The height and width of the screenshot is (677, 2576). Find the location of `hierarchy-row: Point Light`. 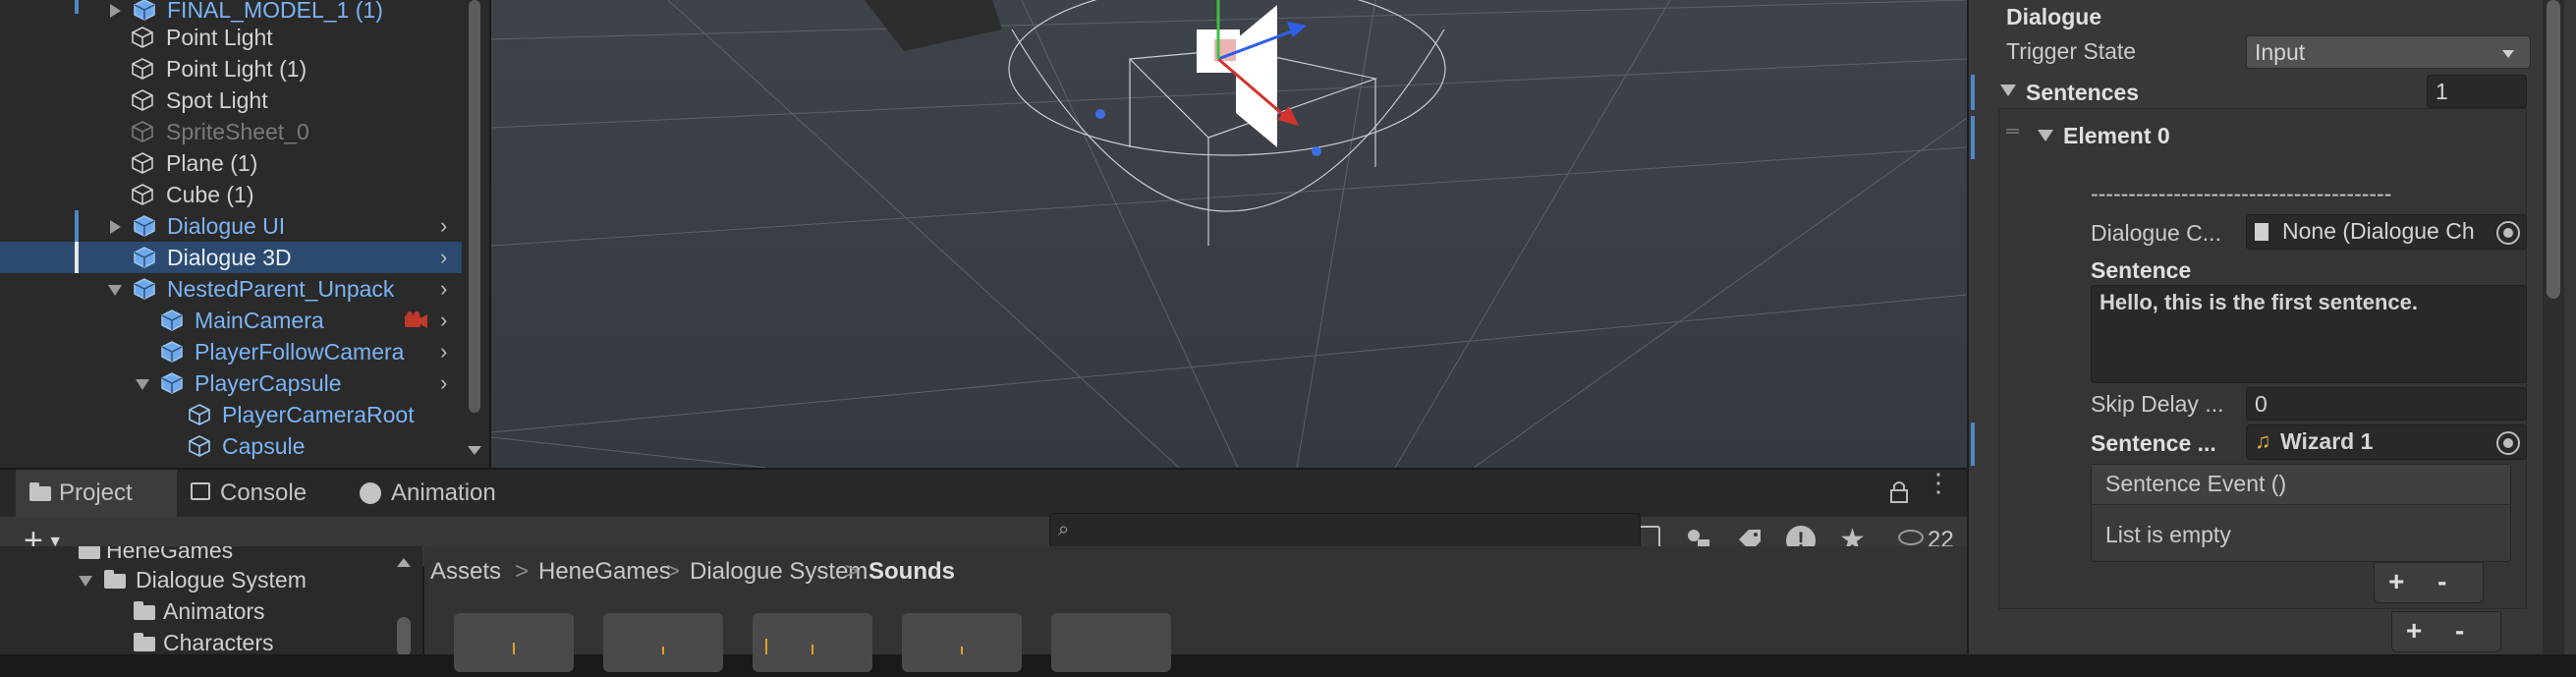

hierarchy-row: Point Light is located at coordinates (231, 37).